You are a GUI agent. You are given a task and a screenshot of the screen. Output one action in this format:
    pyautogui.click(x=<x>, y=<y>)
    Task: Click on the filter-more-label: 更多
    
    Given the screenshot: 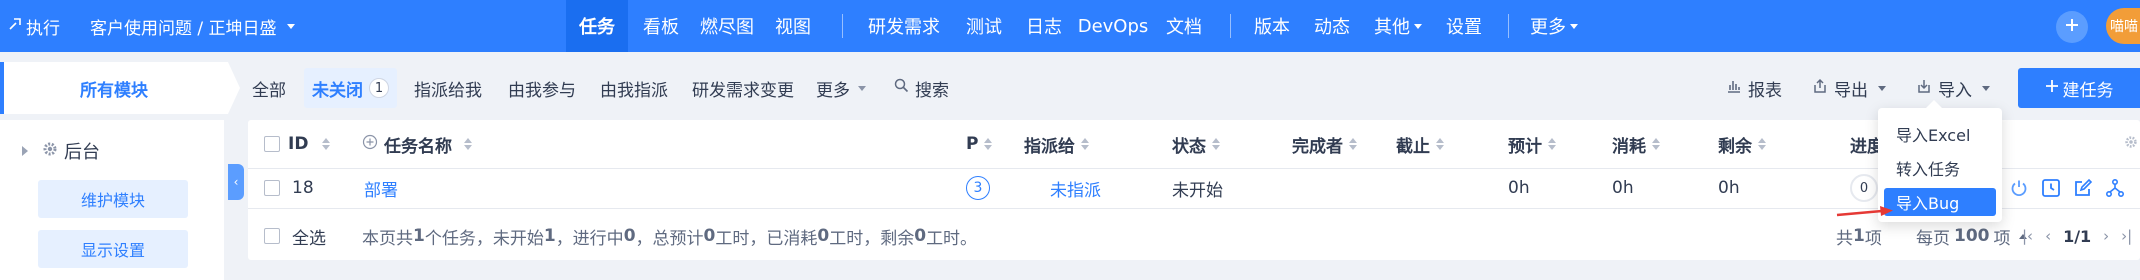 What is the action you would take?
    pyautogui.click(x=833, y=90)
    